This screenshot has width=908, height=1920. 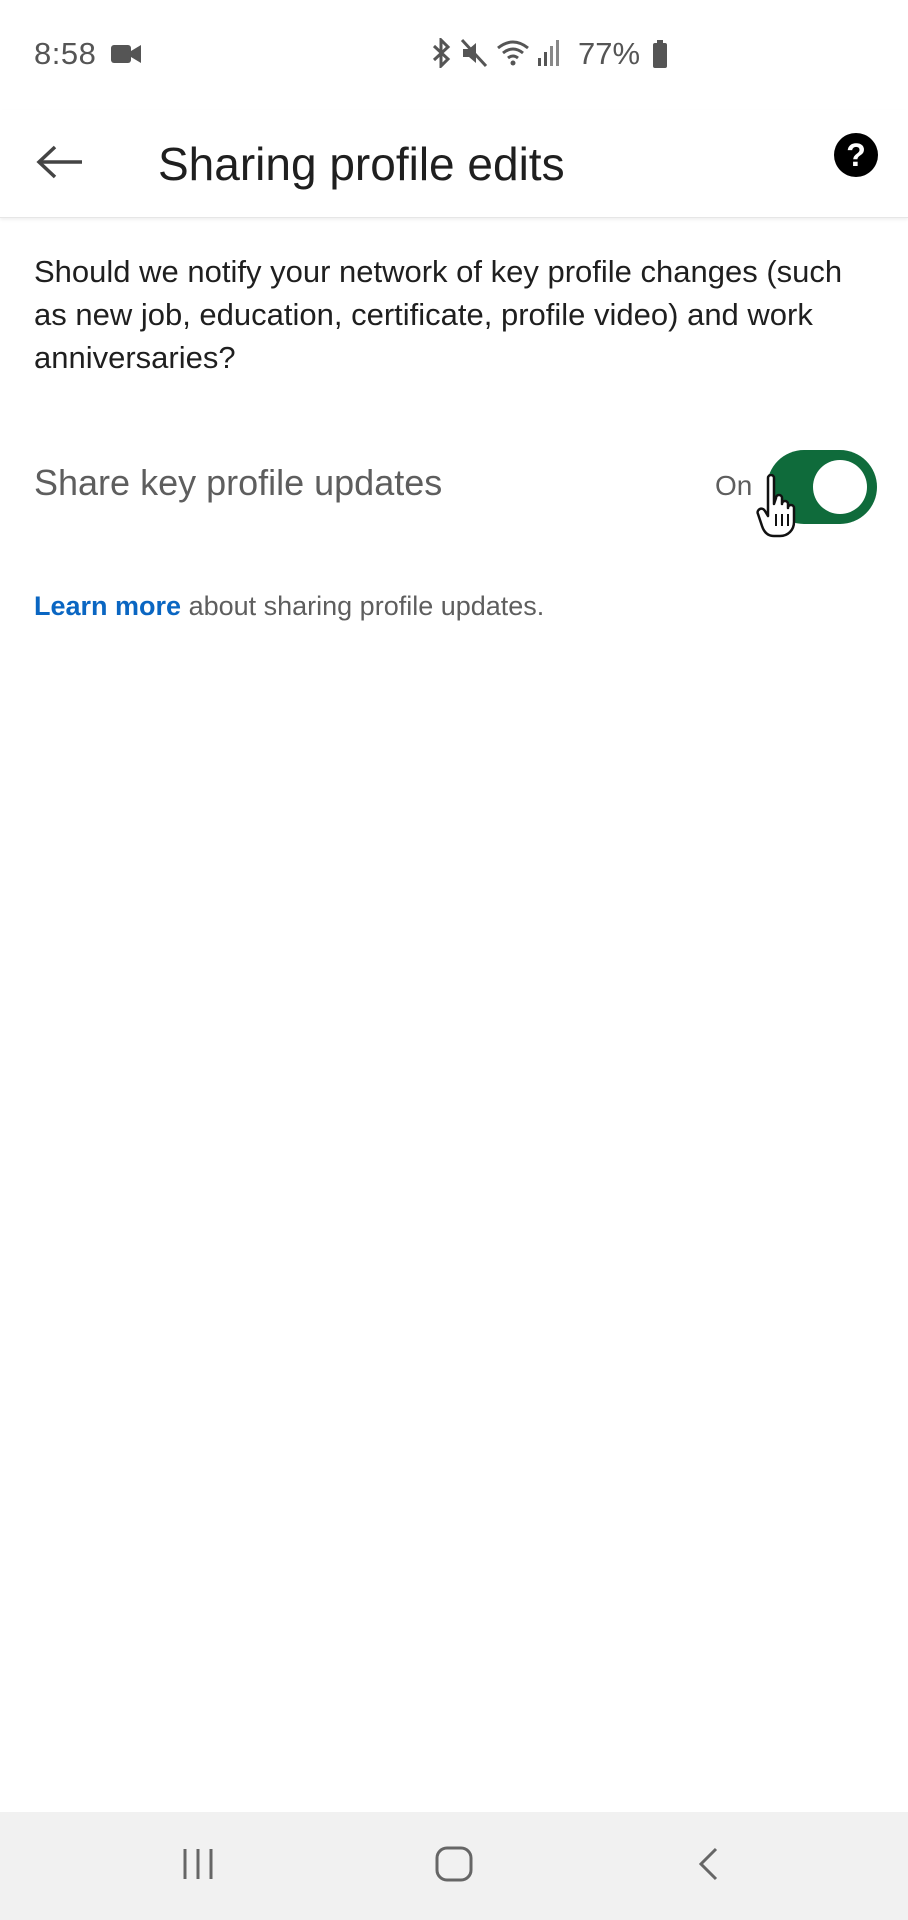 I want to click on app-bar: Sharing profile edits, so click(x=454, y=164).